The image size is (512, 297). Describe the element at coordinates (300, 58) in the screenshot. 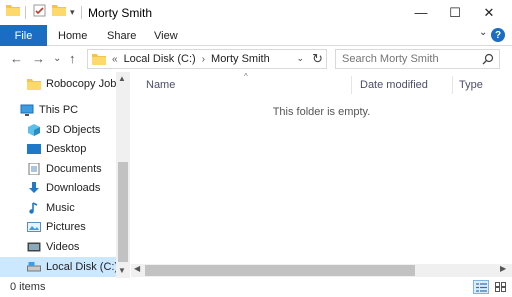

I see `address-dropdown-icon: ⌄` at that location.